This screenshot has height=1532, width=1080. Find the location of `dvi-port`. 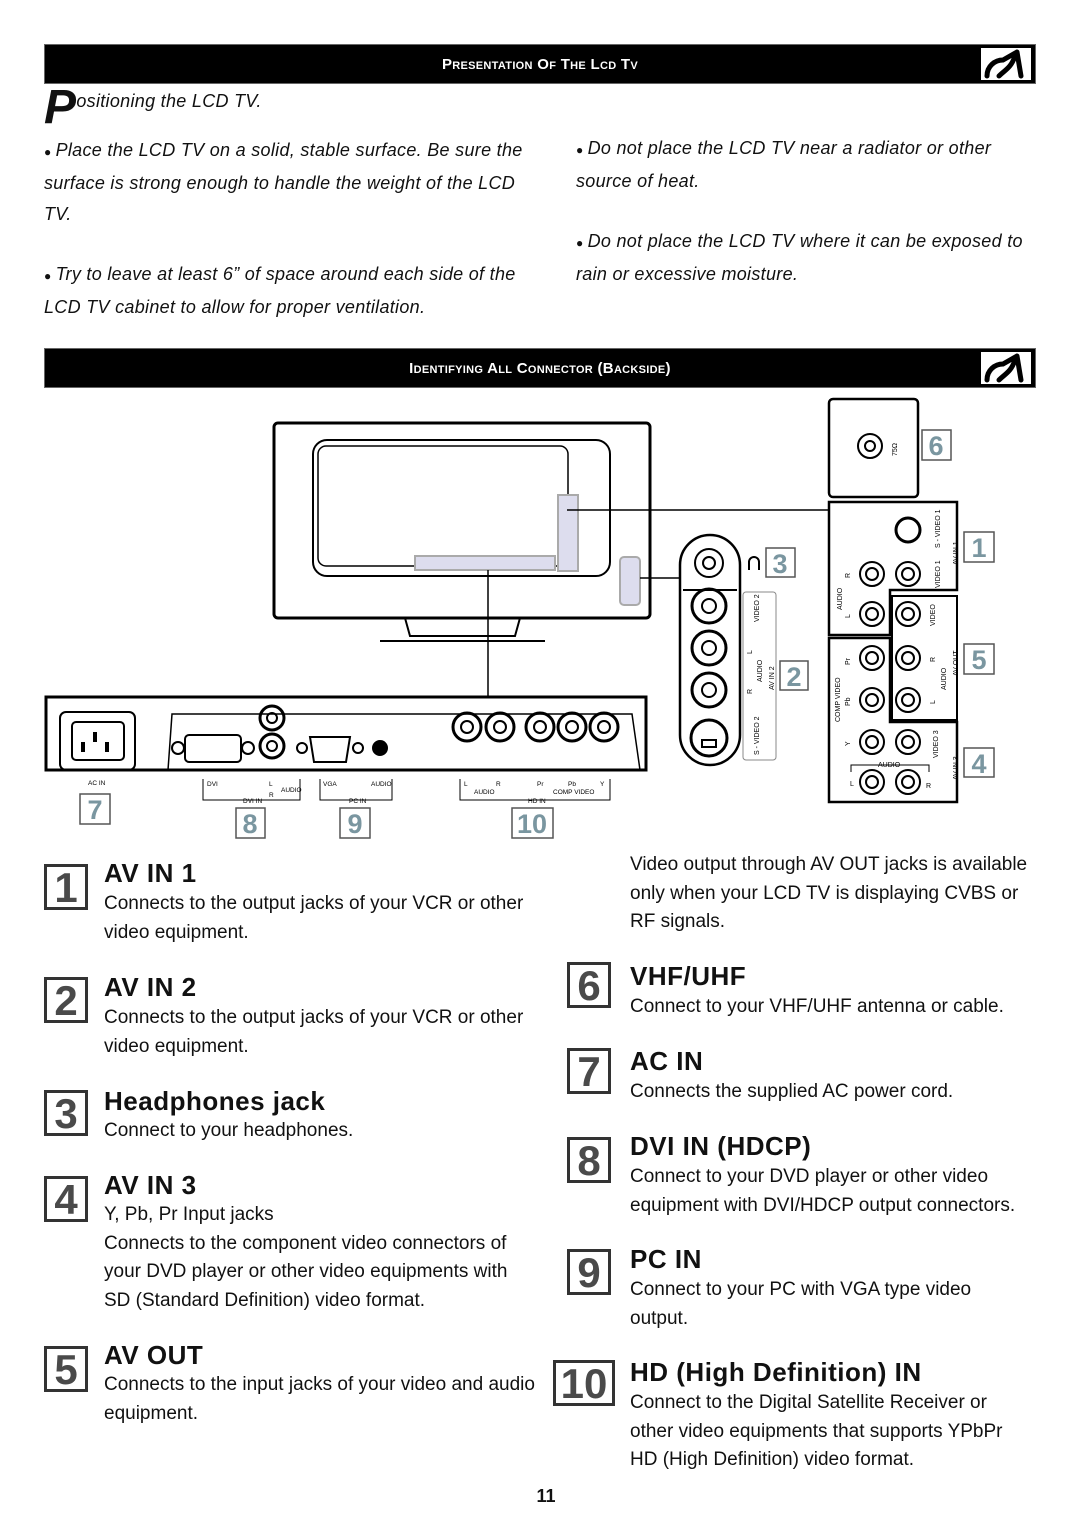

dvi-port is located at coordinates (213, 748).